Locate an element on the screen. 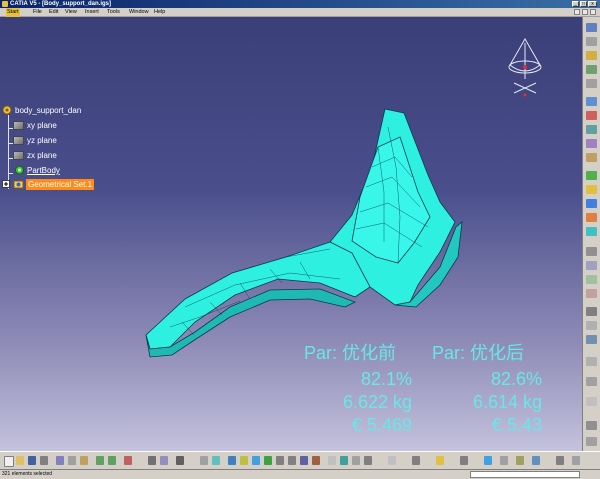 The width and height of the screenshot is (600, 479). new-file-icon is located at coordinates (9, 461).